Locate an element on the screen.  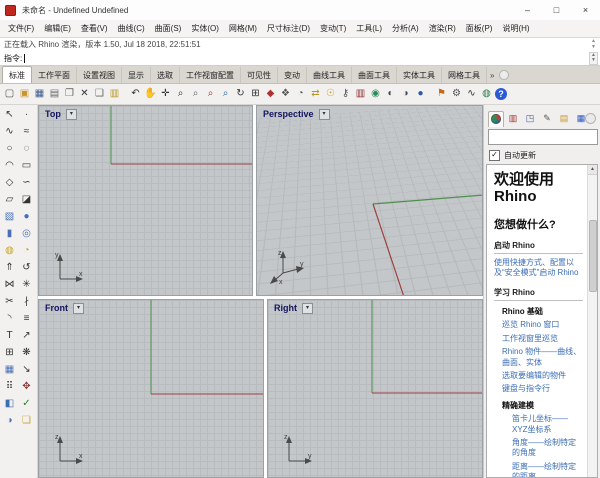
trim-icon: ✂ is located at coordinates (9, 301).